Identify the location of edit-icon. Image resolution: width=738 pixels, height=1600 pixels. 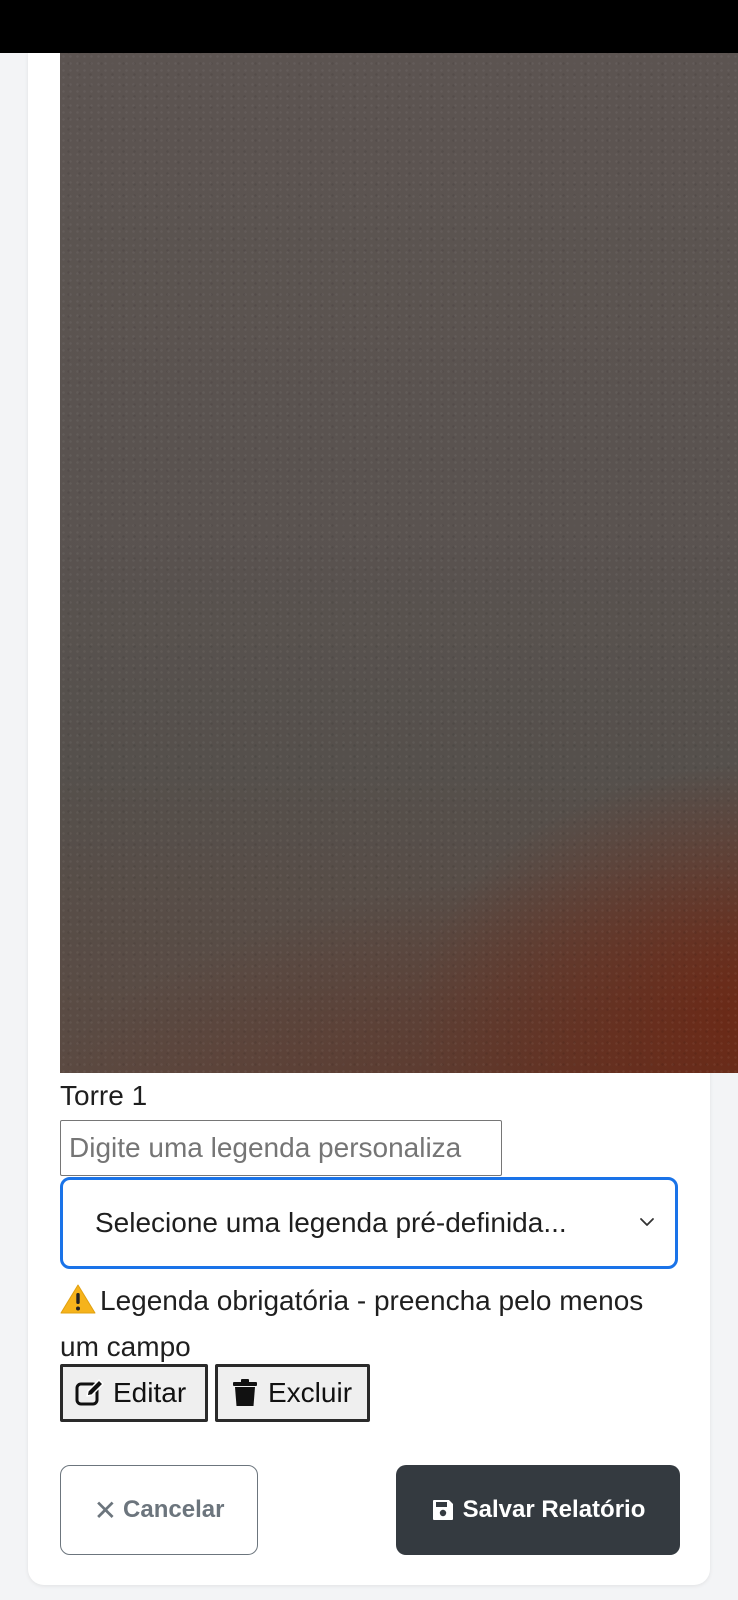
(89, 1392).